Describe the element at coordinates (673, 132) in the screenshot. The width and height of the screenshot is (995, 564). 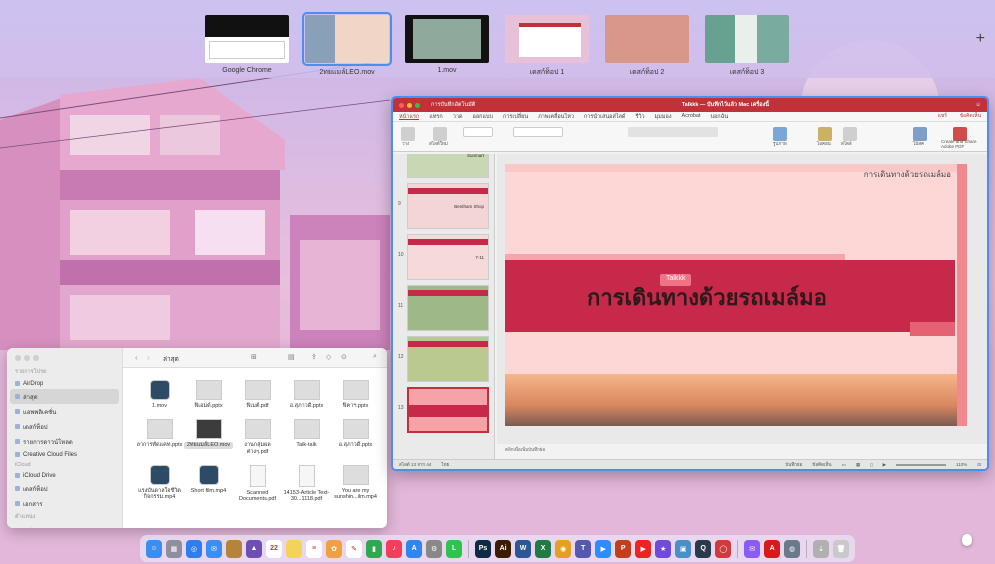
I see `paragraph-controls` at that location.